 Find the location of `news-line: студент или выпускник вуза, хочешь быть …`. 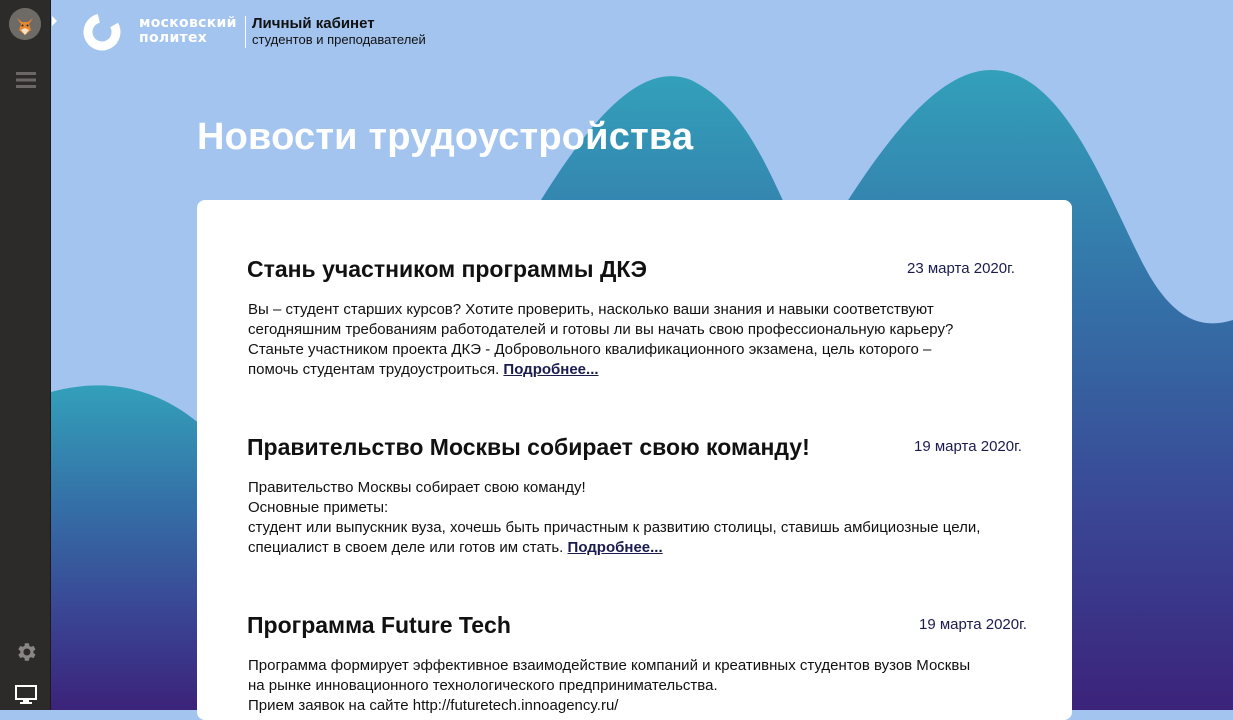

news-line: студент или выпускник вуза, хочешь быть … is located at coordinates (614, 527).